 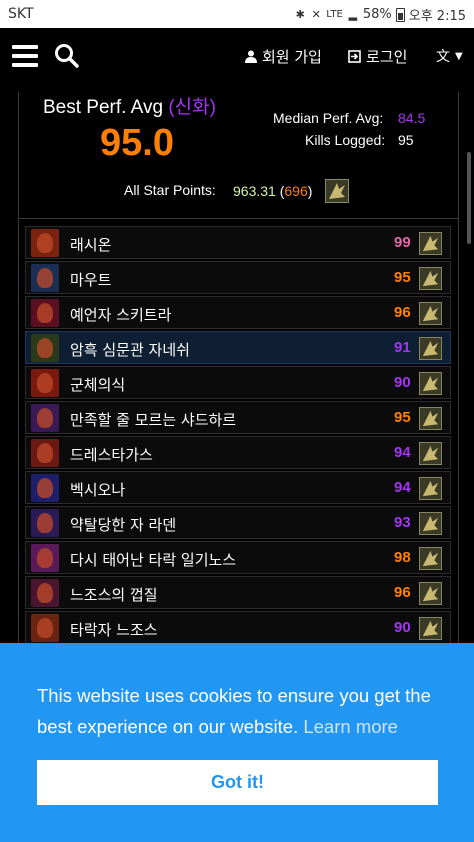 I want to click on all-star-points: 963.31, so click(x=254, y=191).